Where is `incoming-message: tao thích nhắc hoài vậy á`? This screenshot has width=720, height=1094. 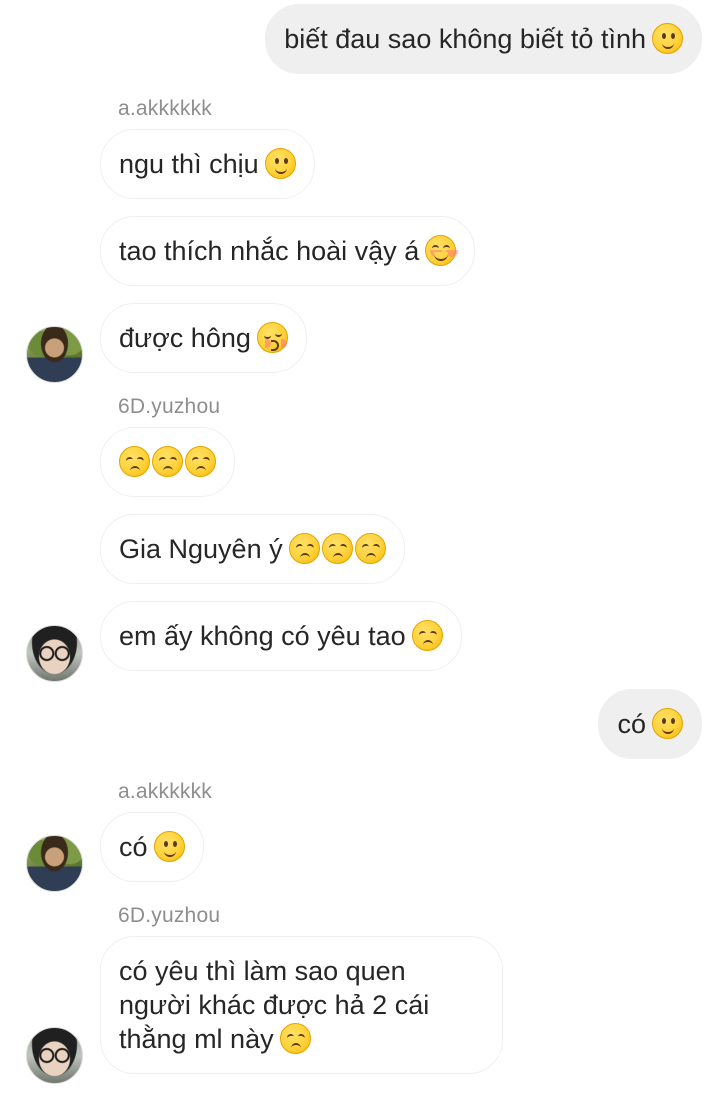 incoming-message: tao thích nhắc hoài vậy á is located at coordinates (288, 251).